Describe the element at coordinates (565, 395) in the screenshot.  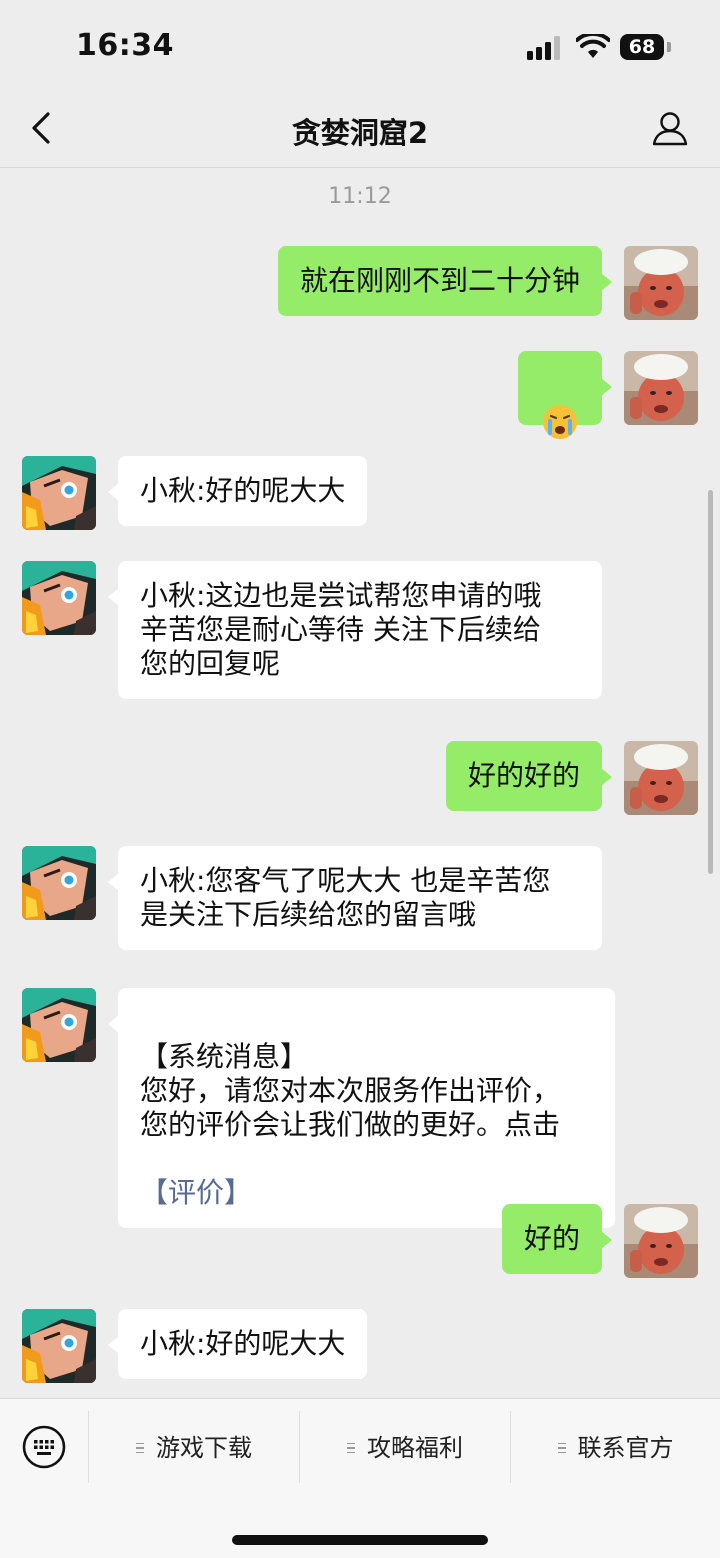
I see `emoji-bubble` at that location.